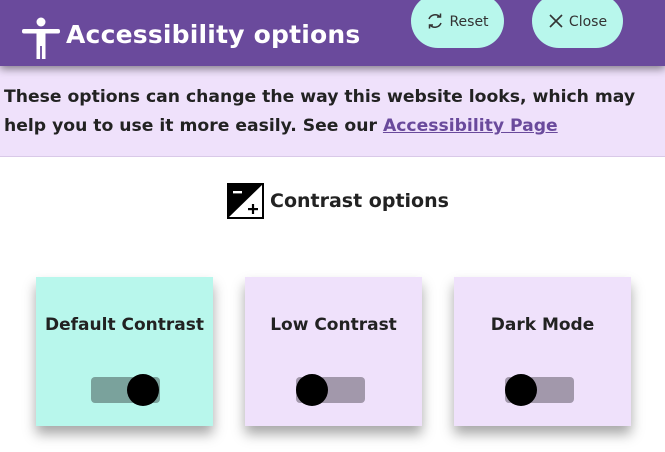 This screenshot has width=665, height=452. What do you see at coordinates (124, 325) in the screenshot?
I see `option-label: Default Contrast` at bounding box center [124, 325].